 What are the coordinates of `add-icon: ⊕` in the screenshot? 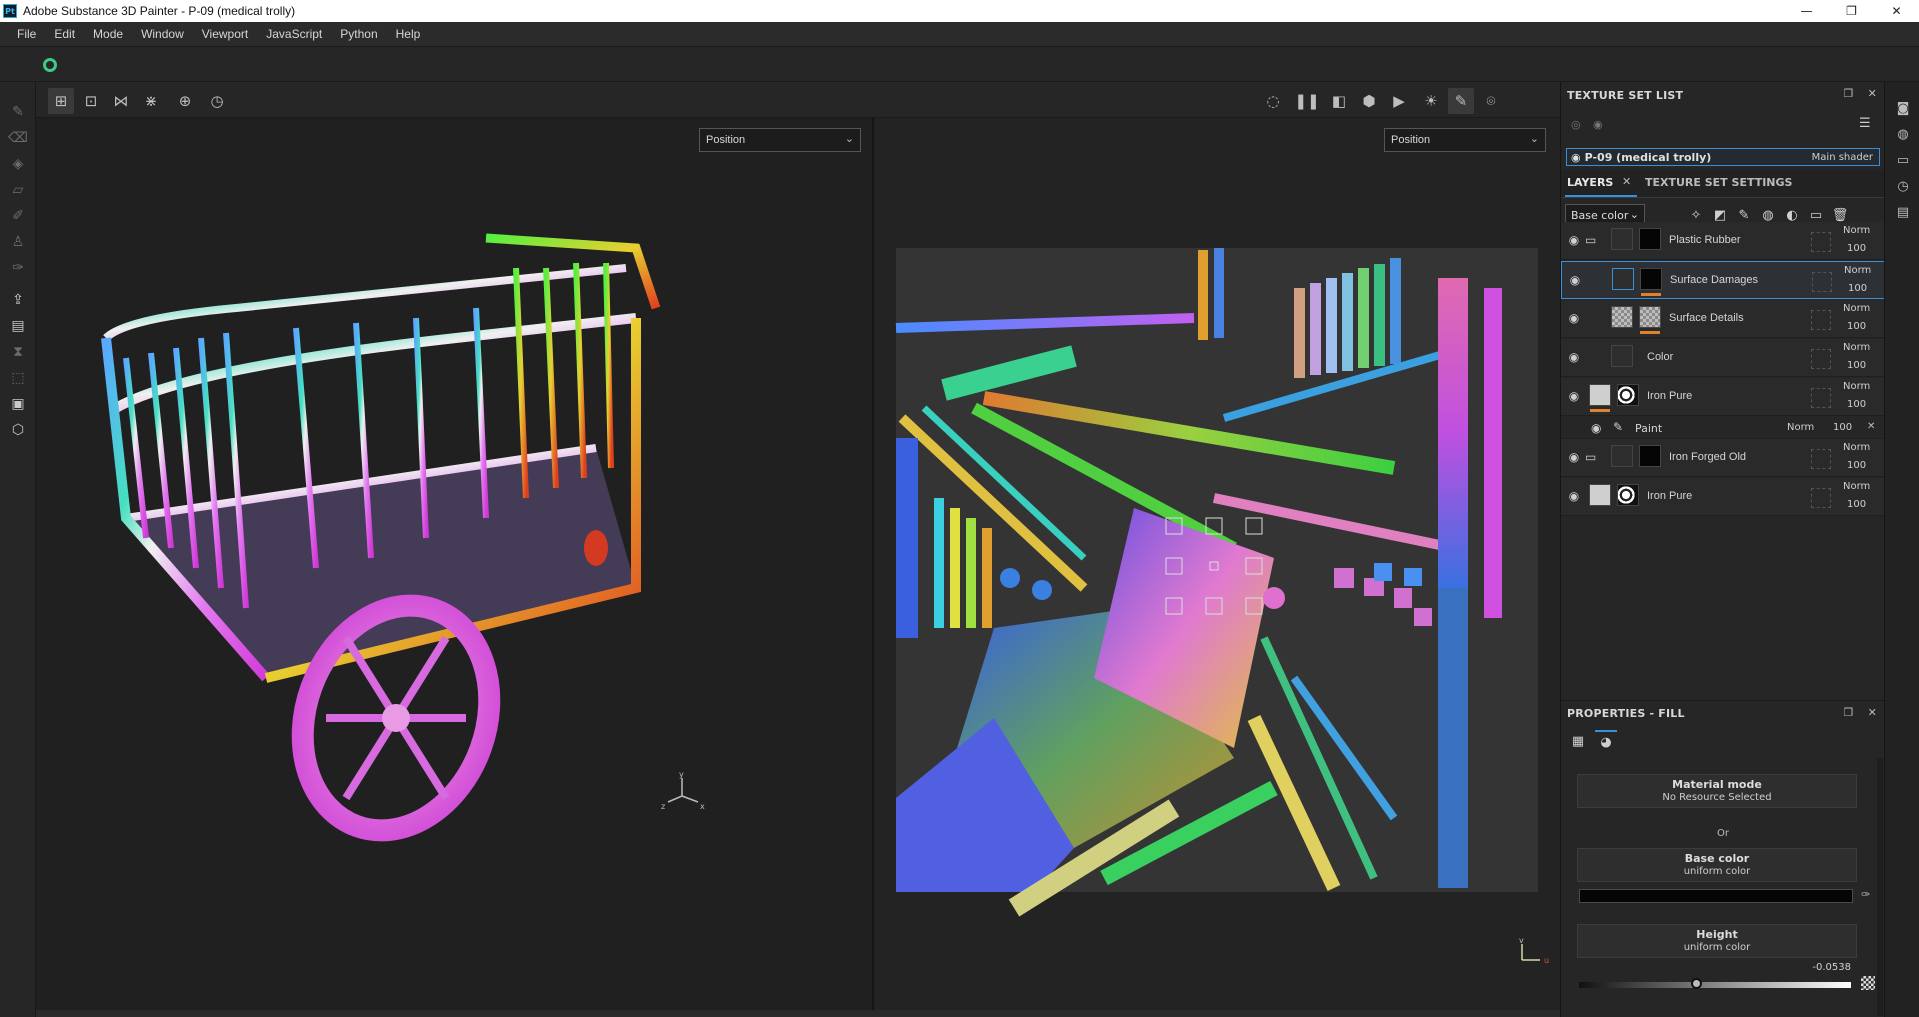 It's located at (185, 101).